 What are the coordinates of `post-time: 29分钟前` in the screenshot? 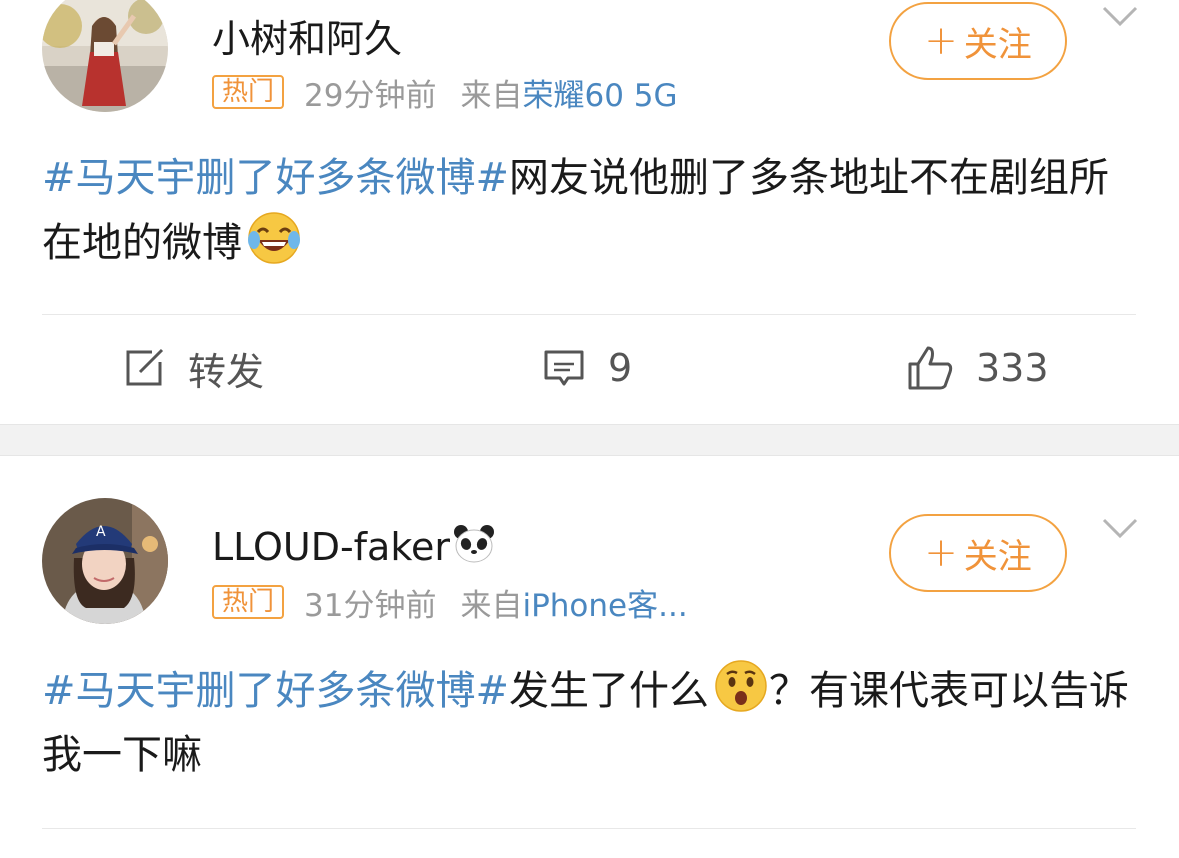 It's located at (370, 95).